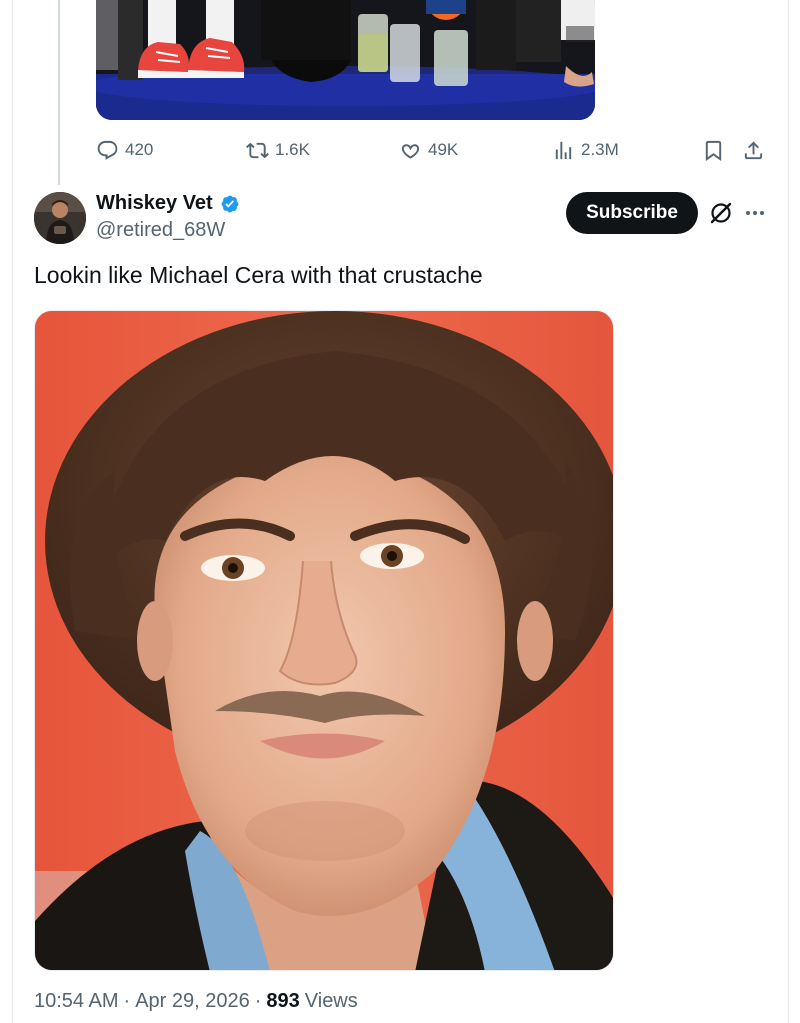  I want to click on like-count: 49K, so click(443, 149).